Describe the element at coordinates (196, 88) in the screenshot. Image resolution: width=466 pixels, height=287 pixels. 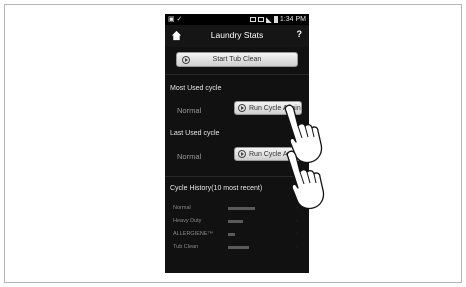
I see `most-used-heading: Most Used cycle` at that location.